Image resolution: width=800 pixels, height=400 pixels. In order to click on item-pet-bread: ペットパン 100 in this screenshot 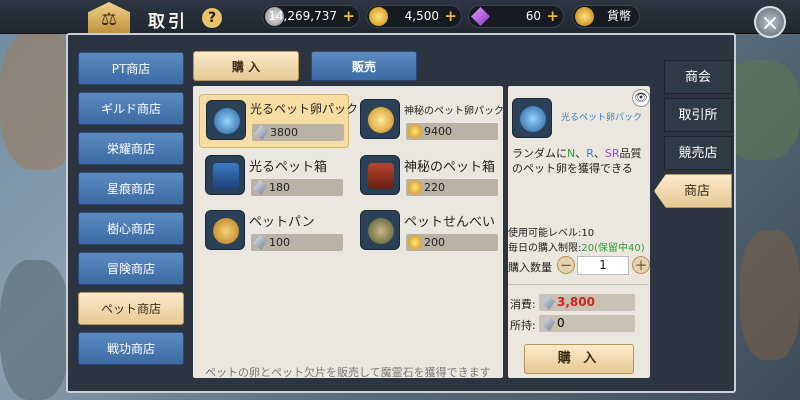, I will do `click(274, 232)`.